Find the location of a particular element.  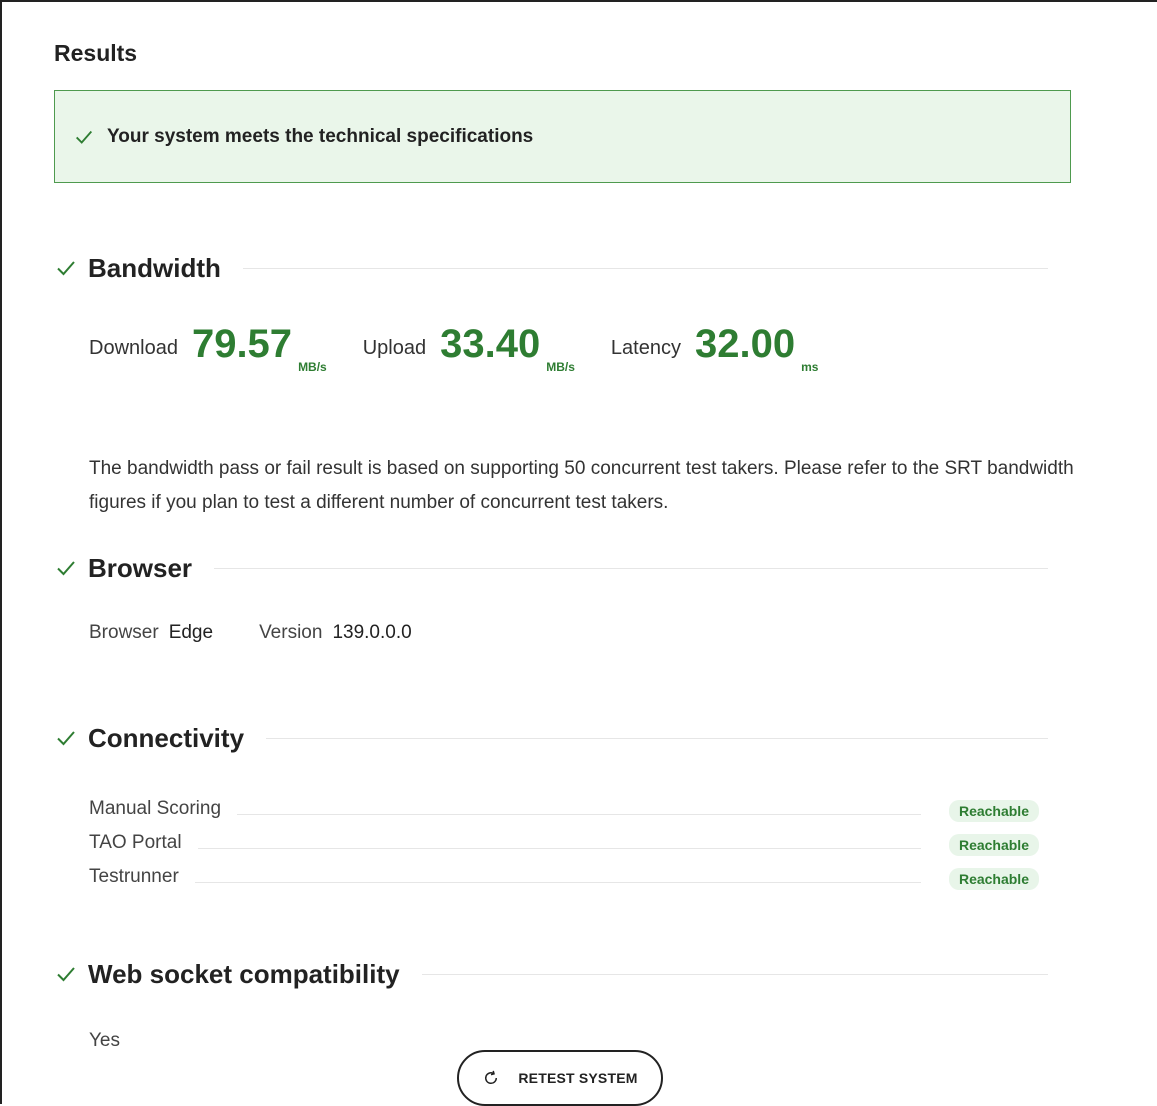

latency-metric: Latency 32.00 ms is located at coordinates (714, 348).